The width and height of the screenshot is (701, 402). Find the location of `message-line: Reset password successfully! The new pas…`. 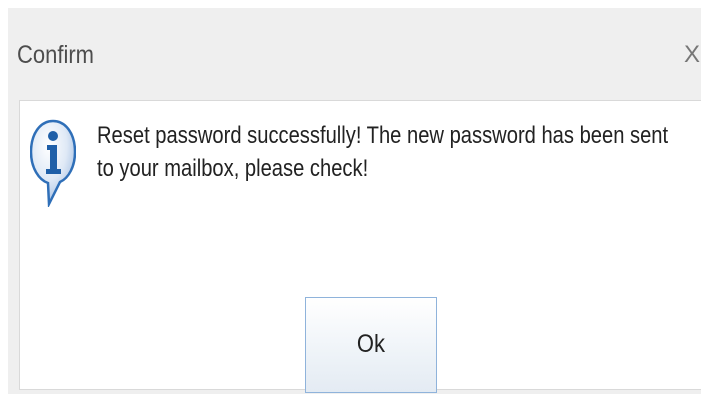

message-line: Reset password successfully! The new pas… is located at coordinates (383, 135).